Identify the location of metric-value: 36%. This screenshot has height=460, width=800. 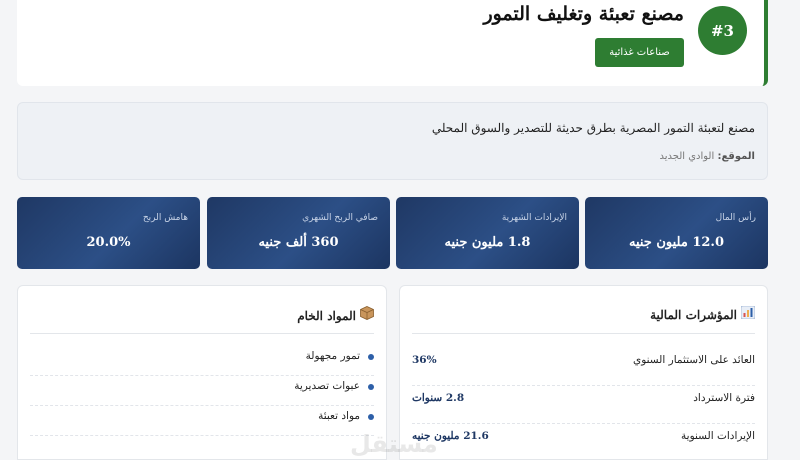
(424, 360).